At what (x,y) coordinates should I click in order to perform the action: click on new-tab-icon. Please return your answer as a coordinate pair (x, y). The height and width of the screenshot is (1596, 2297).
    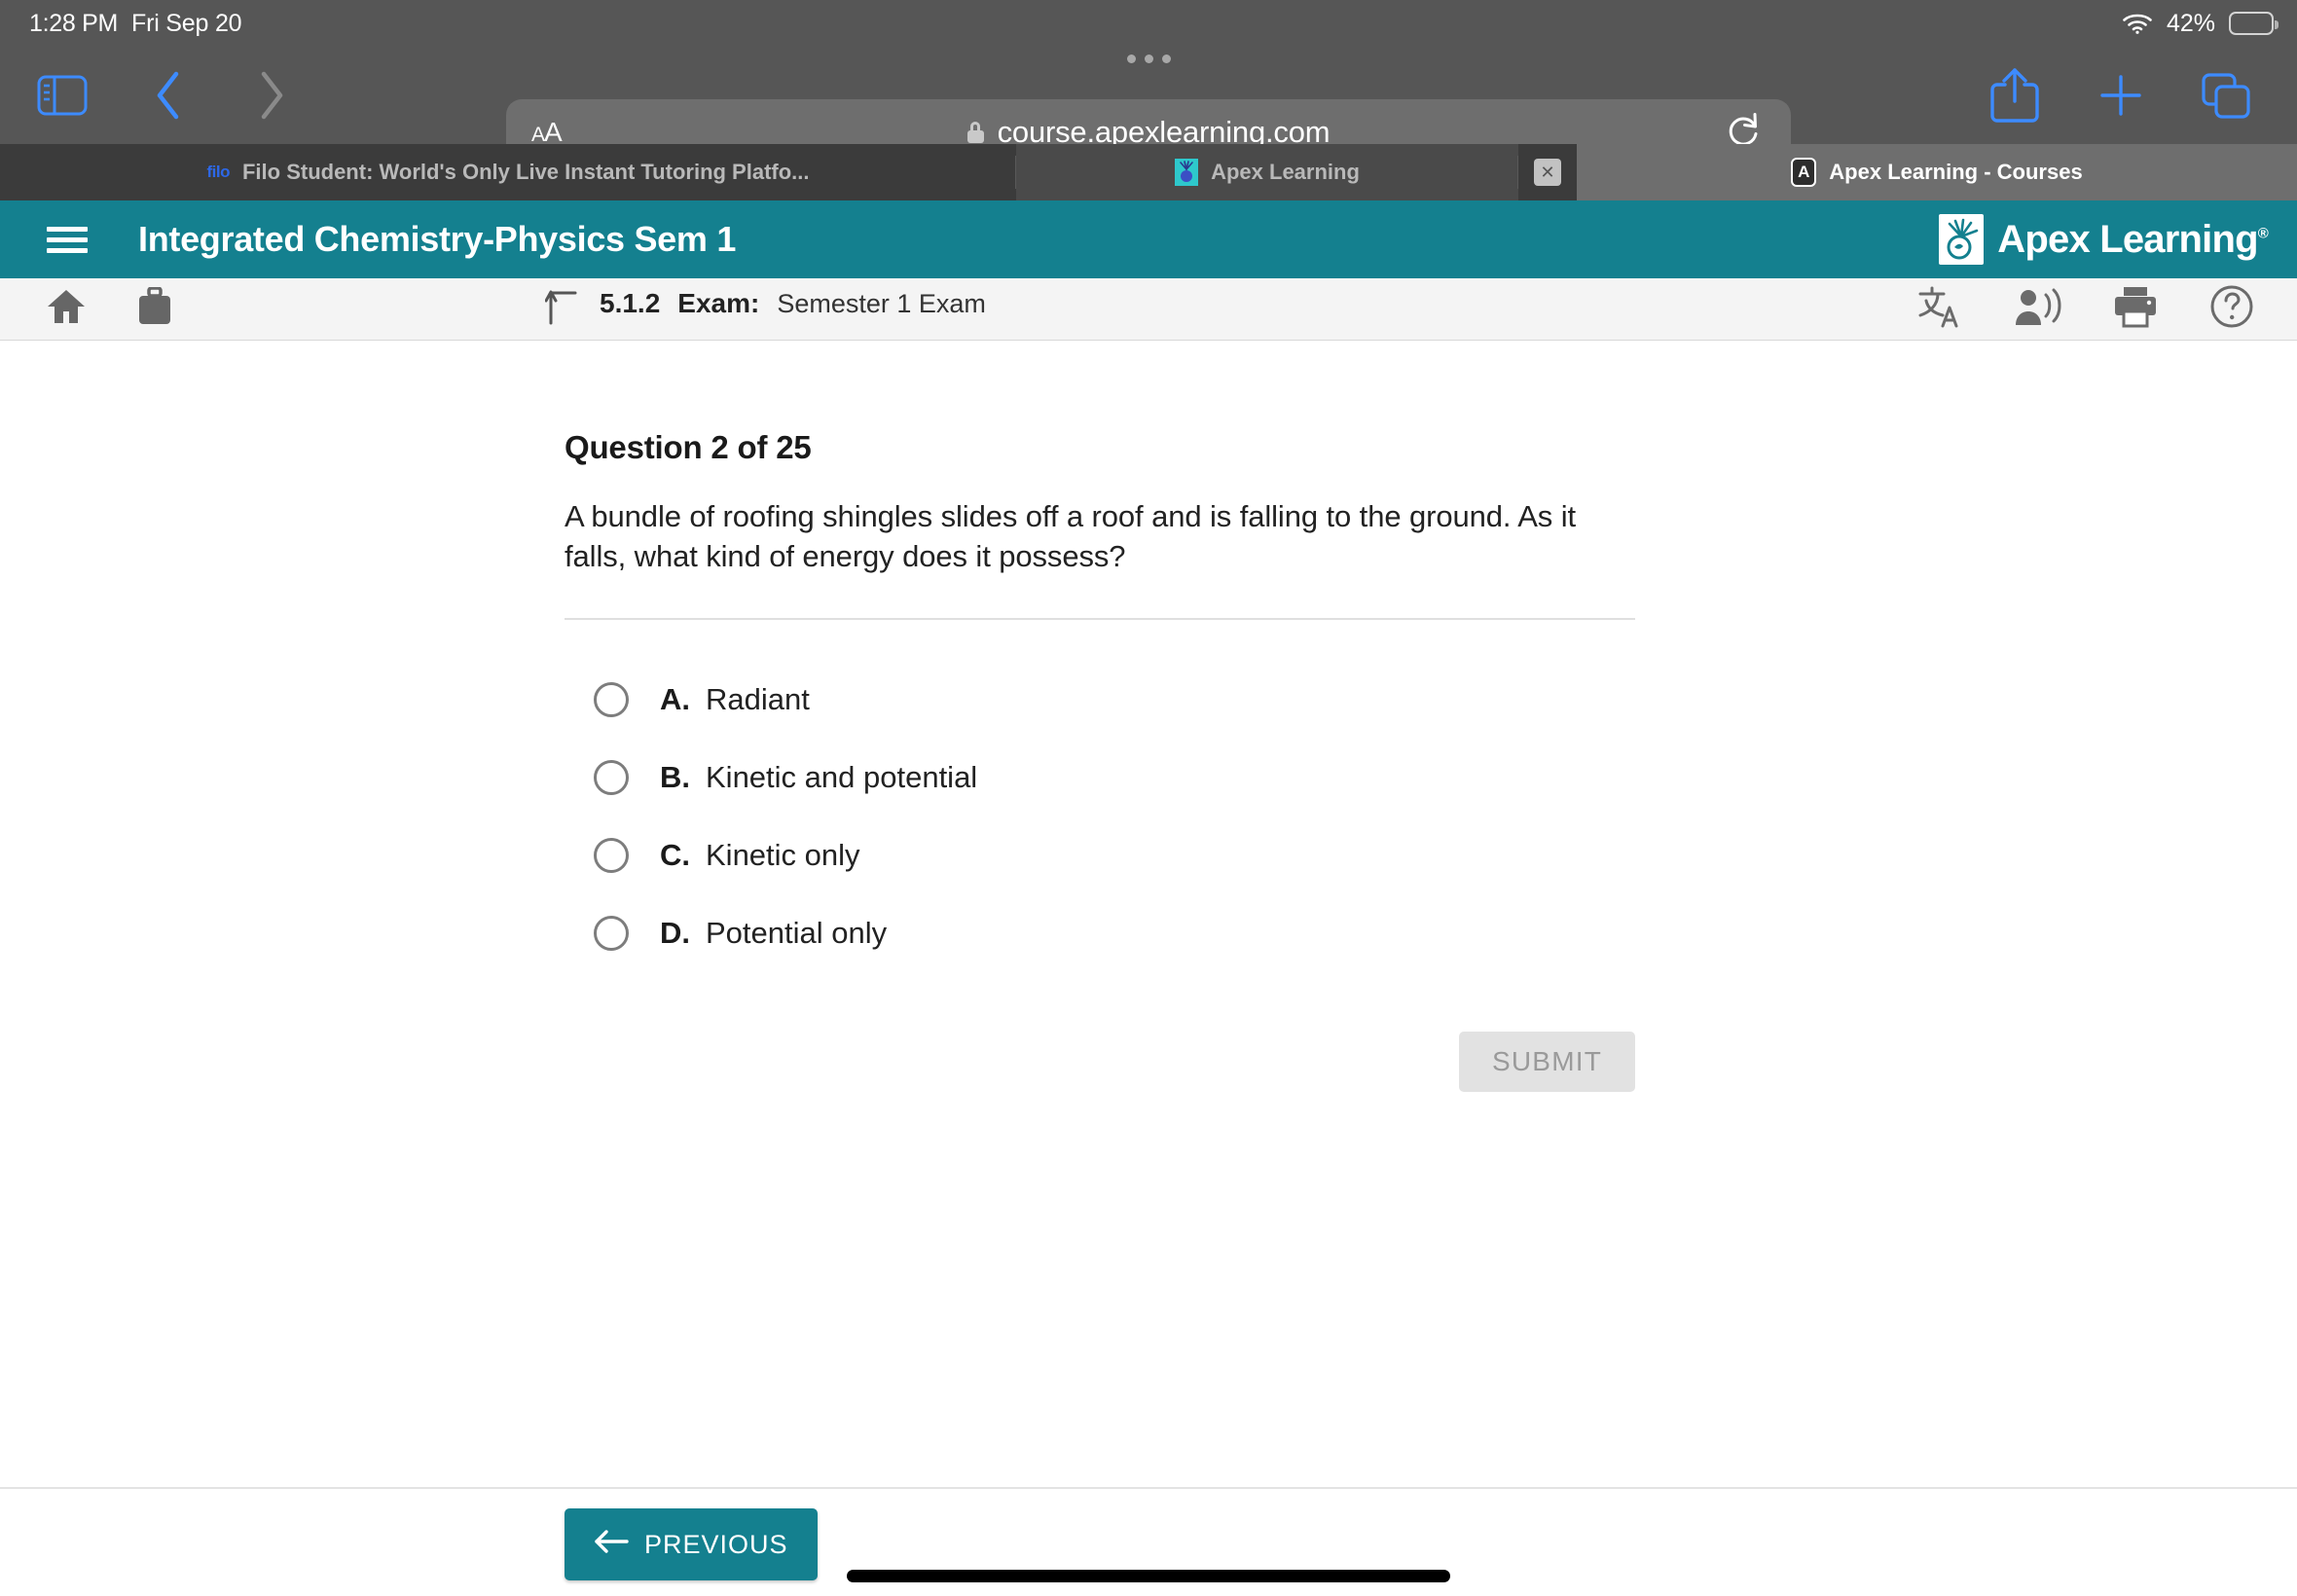
    Looking at the image, I should click on (2121, 95).